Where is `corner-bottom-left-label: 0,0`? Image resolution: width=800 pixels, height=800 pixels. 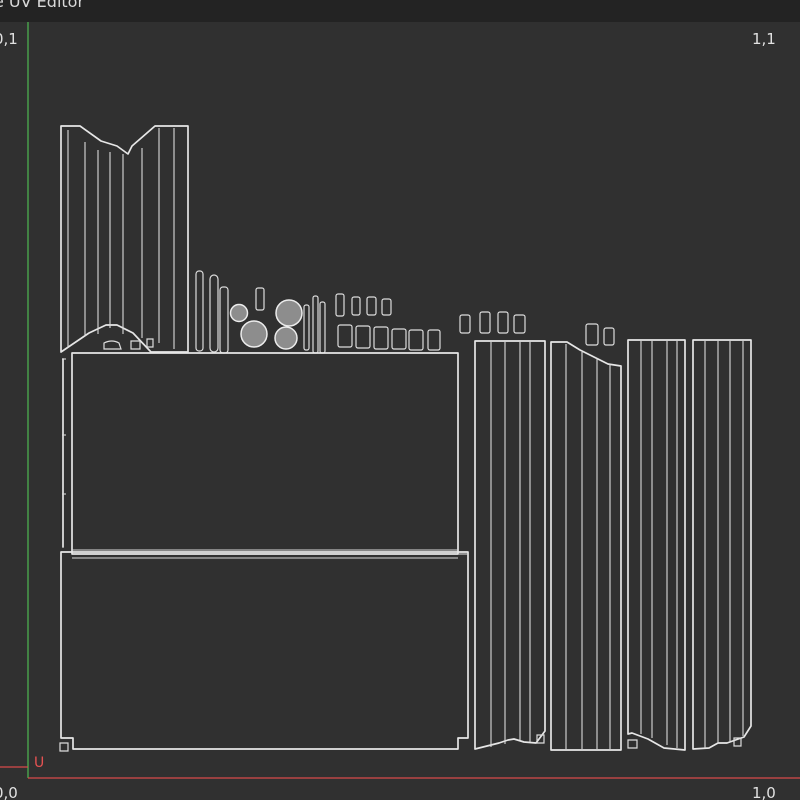 corner-bottom-left-label: 0,0 is located at coordinates (9, 792).